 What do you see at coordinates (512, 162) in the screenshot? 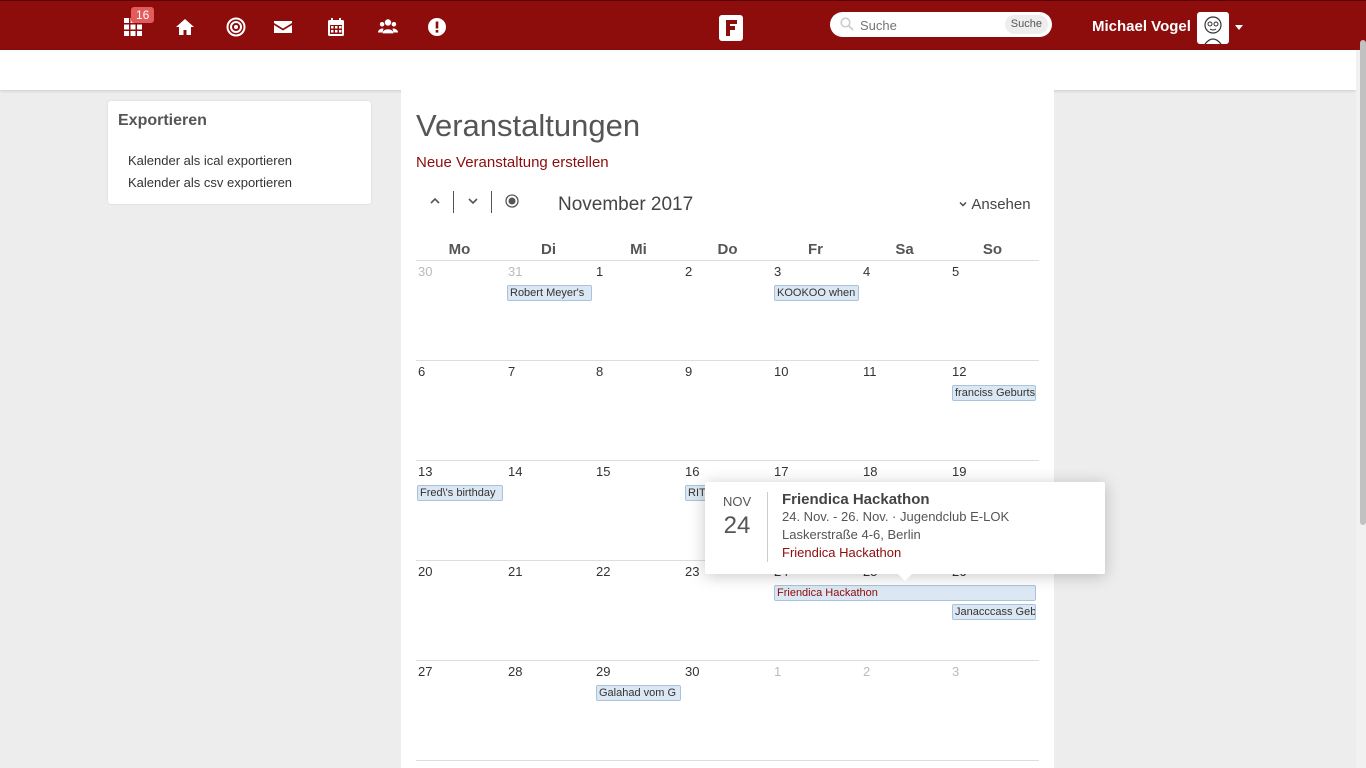
I see `new-event-link: Neue Veranstaltung erstellen` at bounding box center [512, 162].